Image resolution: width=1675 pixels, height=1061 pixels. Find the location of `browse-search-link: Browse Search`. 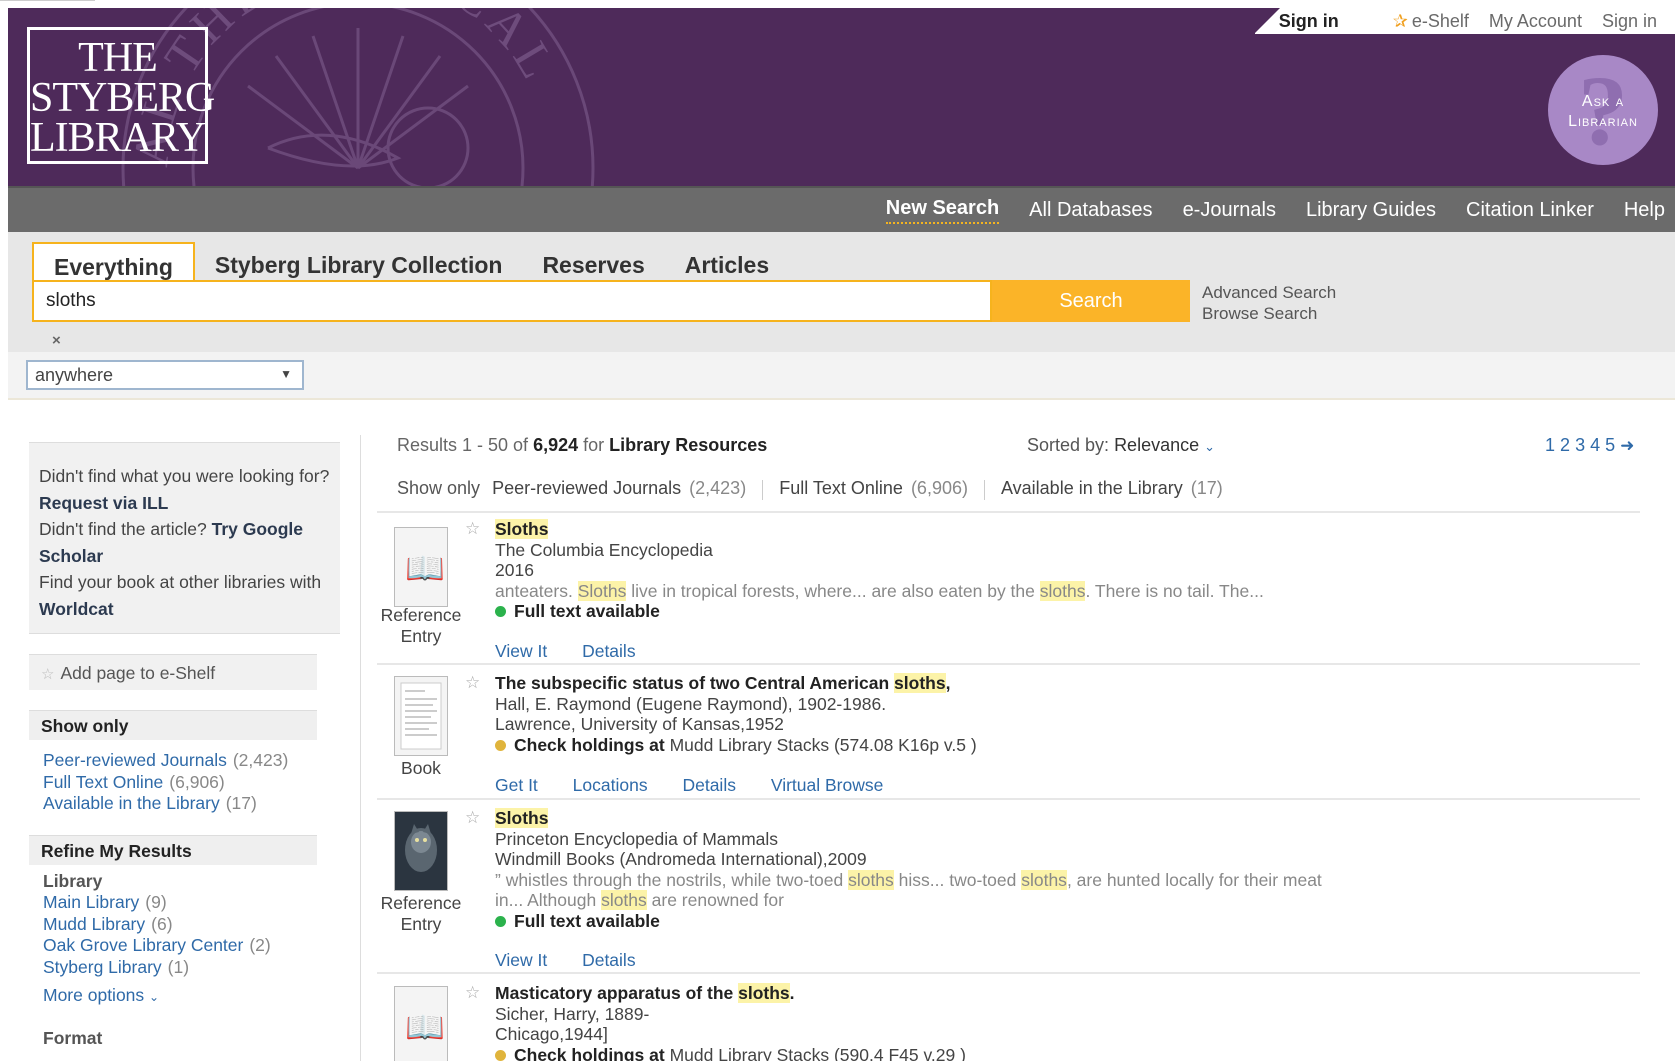

browse-search-link: Browse Search is located at coordinates (1269, 313).